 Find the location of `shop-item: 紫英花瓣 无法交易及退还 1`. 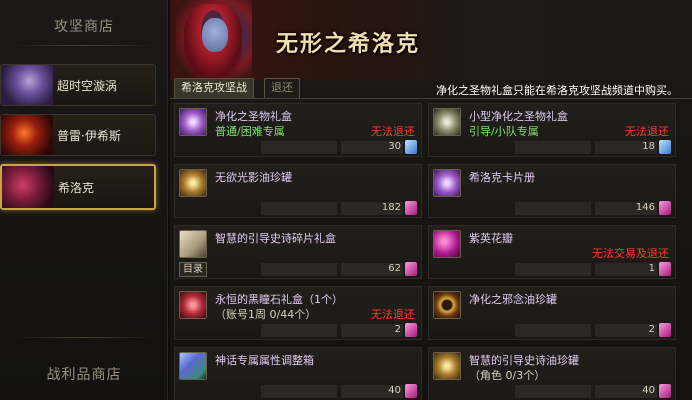

shop-item: 紫英花瓣 无法交易及退还 1 is located at coordinates (552, 252).